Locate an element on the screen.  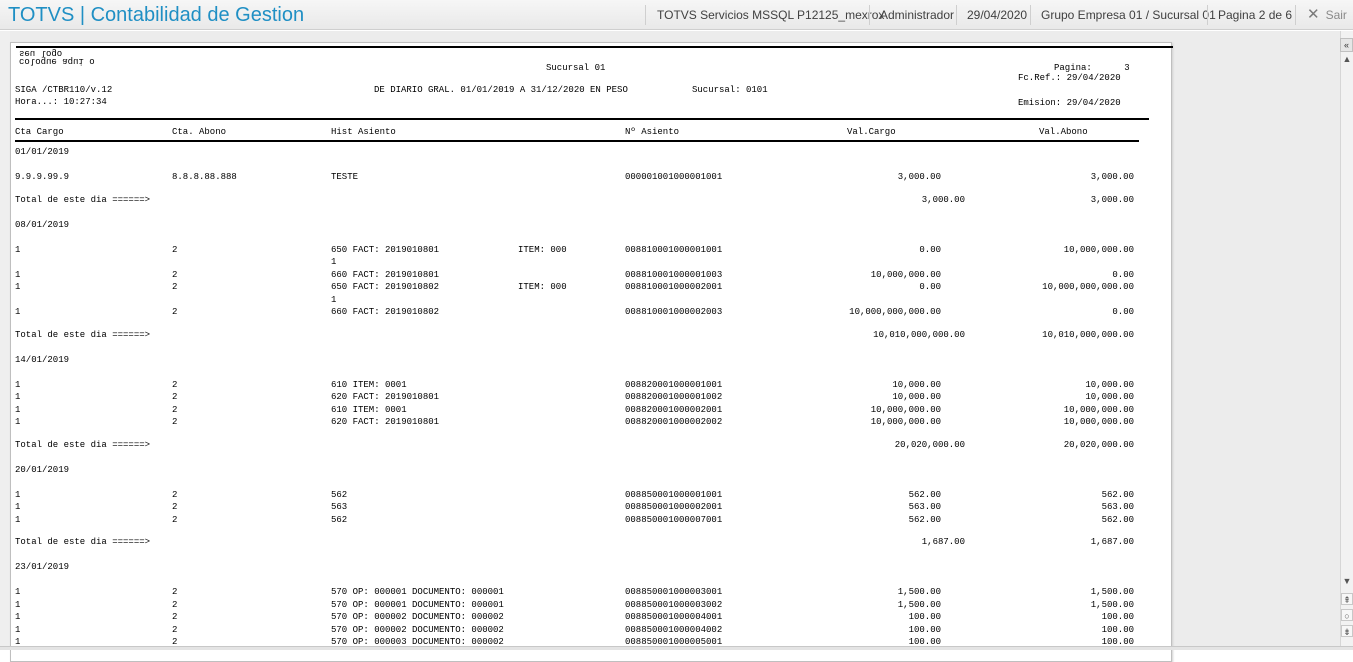
day-date: 14/01/2019 is located at coordinates (42, 359).